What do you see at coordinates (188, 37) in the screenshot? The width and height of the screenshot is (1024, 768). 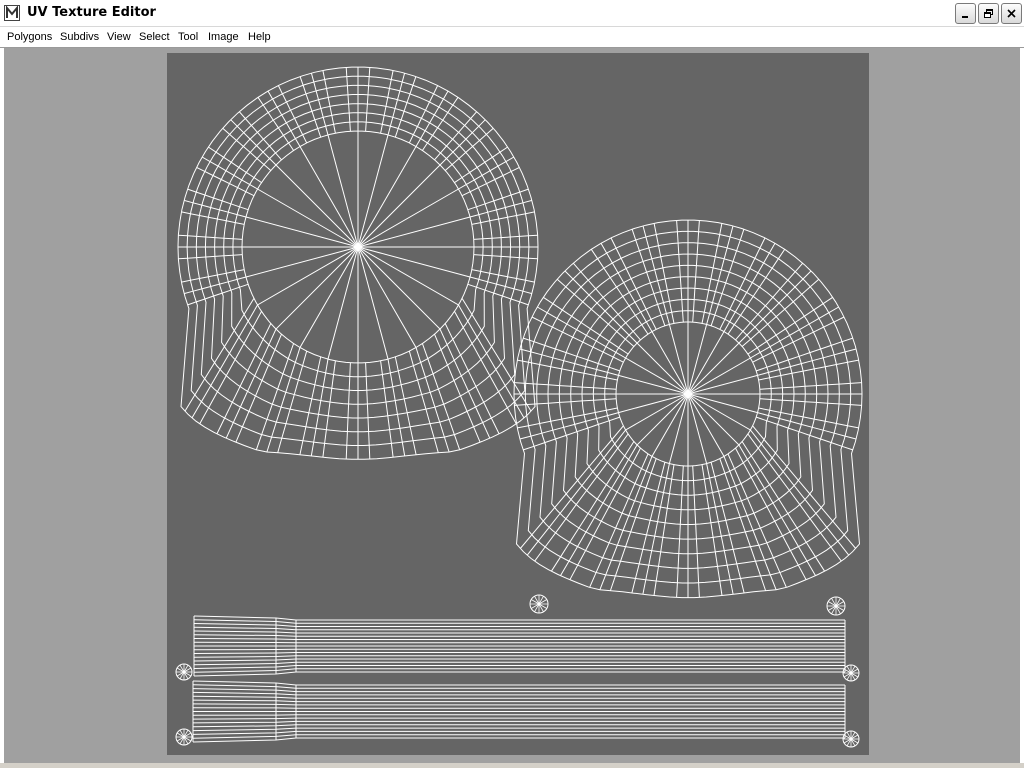 I see `menu-tool: Tool` at bounding box center [188, 37].